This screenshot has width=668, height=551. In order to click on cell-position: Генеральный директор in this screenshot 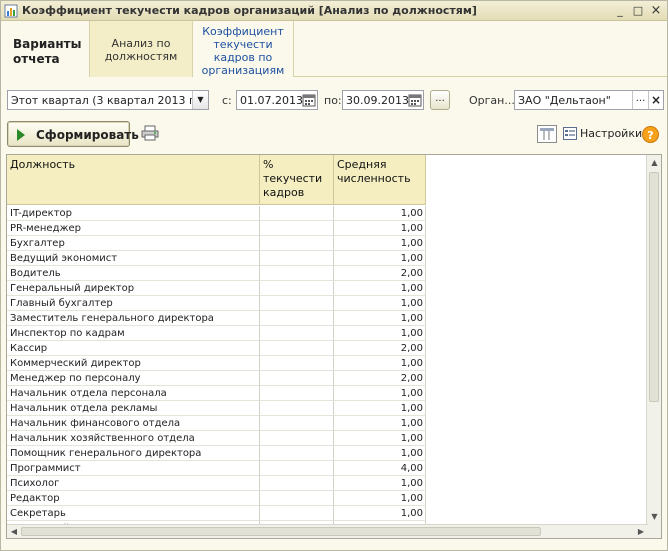, I will do `click(133, 288)`.